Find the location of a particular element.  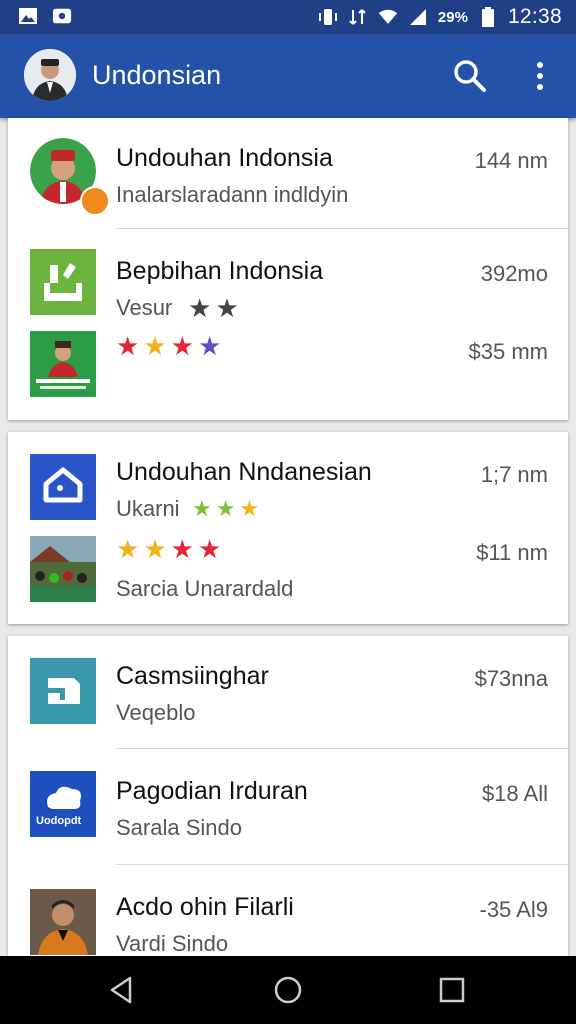

avatar is located at coordinates (50, 75).